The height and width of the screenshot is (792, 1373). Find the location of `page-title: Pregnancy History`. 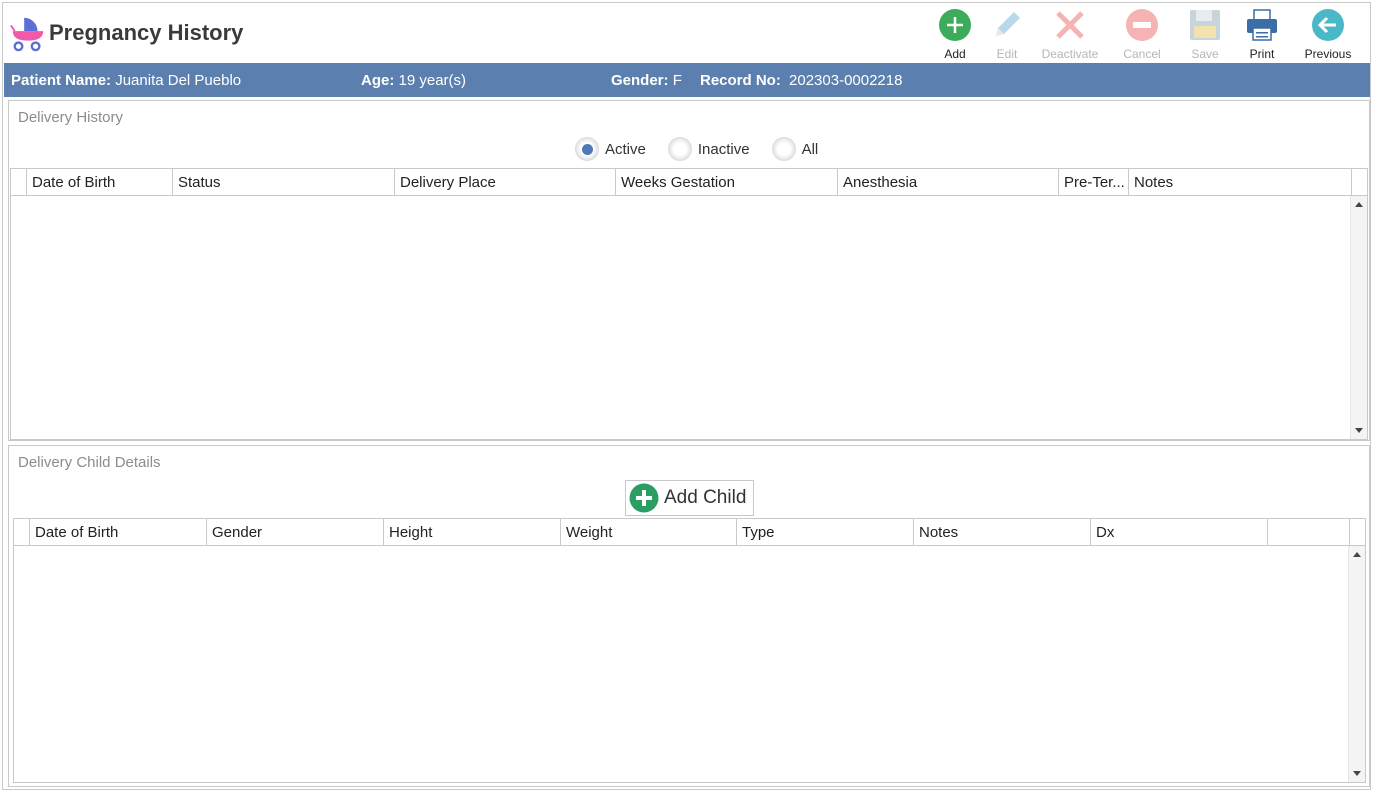

page-title: Pregnancy History is located at coordinates (146, 32).